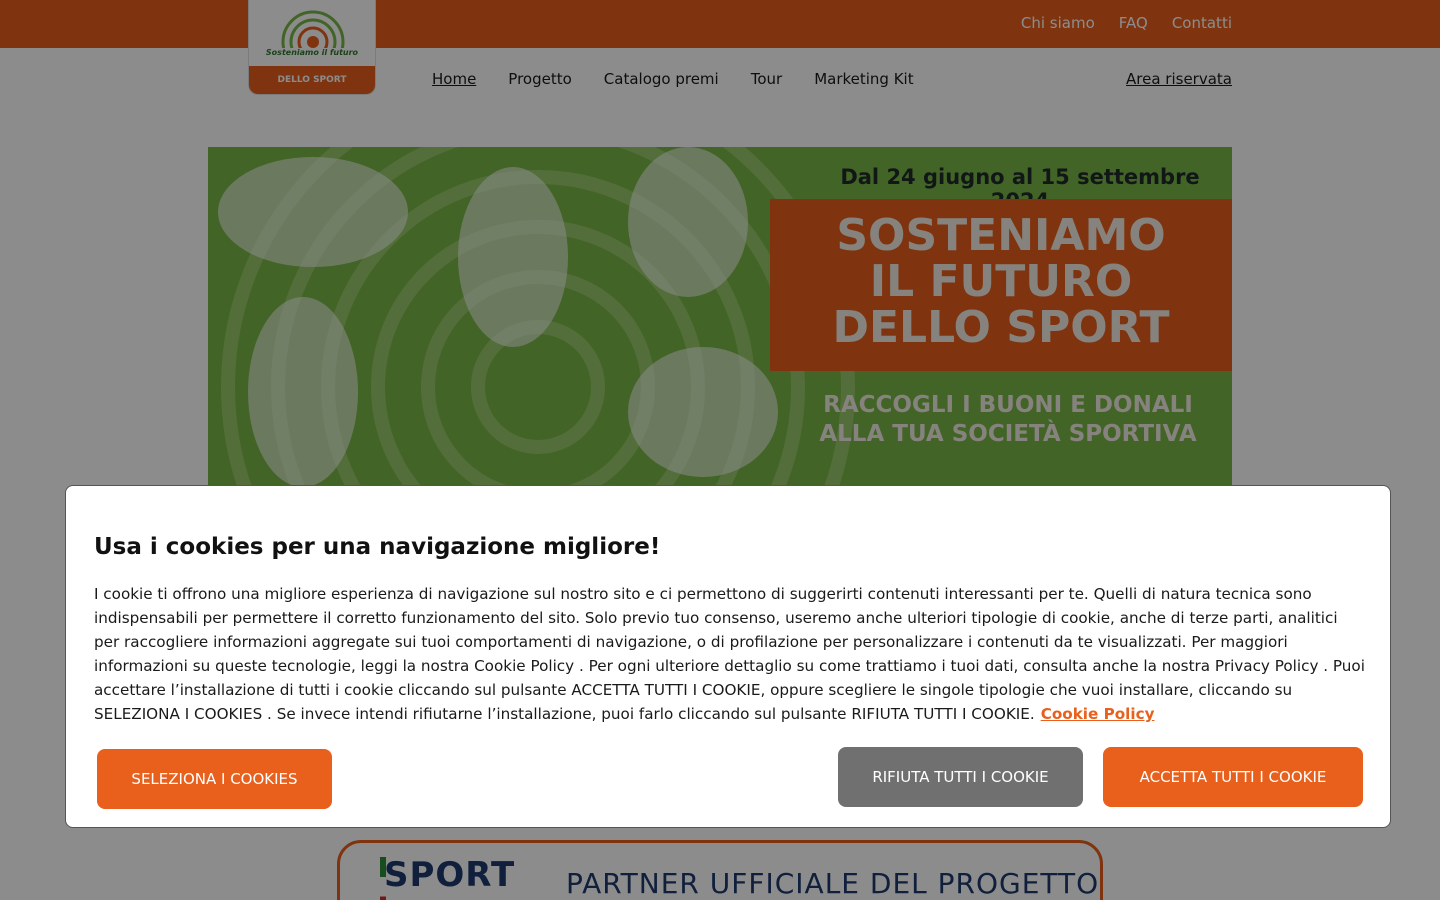  Describe the element at coordinates (1098, 714) in the screenshot. I see `cookie-policy-link: Cookie Policy` at that location.